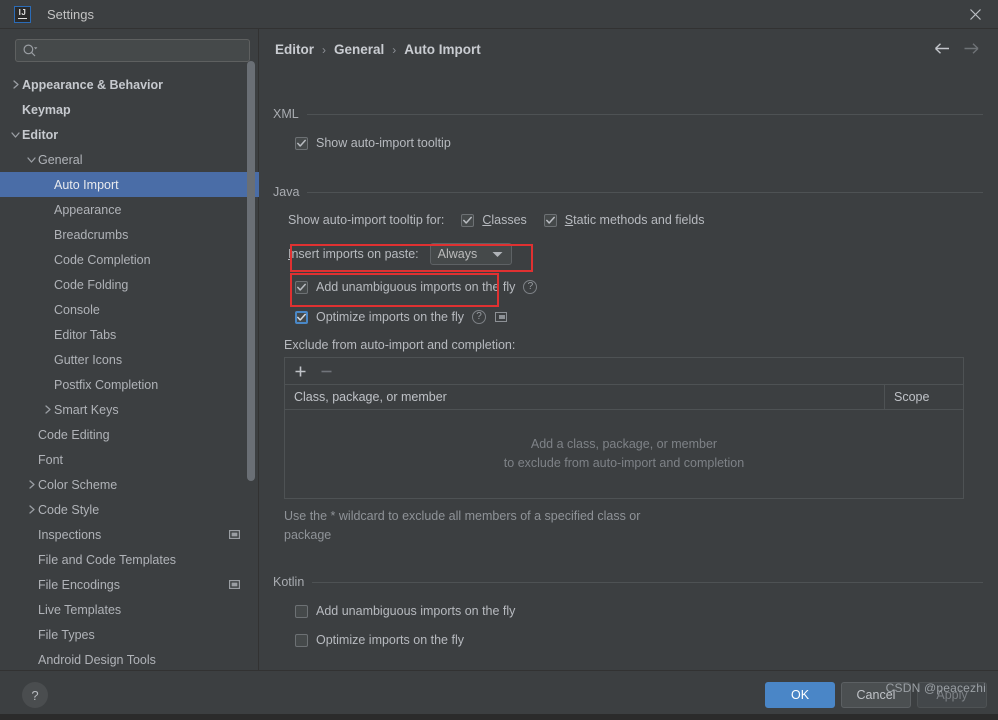 The image size is (998, 720). What do you see at coordinates (628, 582) in the screenshot?
I see `group-header-kotlin: Kotlin` at bounding box center [628, 582].